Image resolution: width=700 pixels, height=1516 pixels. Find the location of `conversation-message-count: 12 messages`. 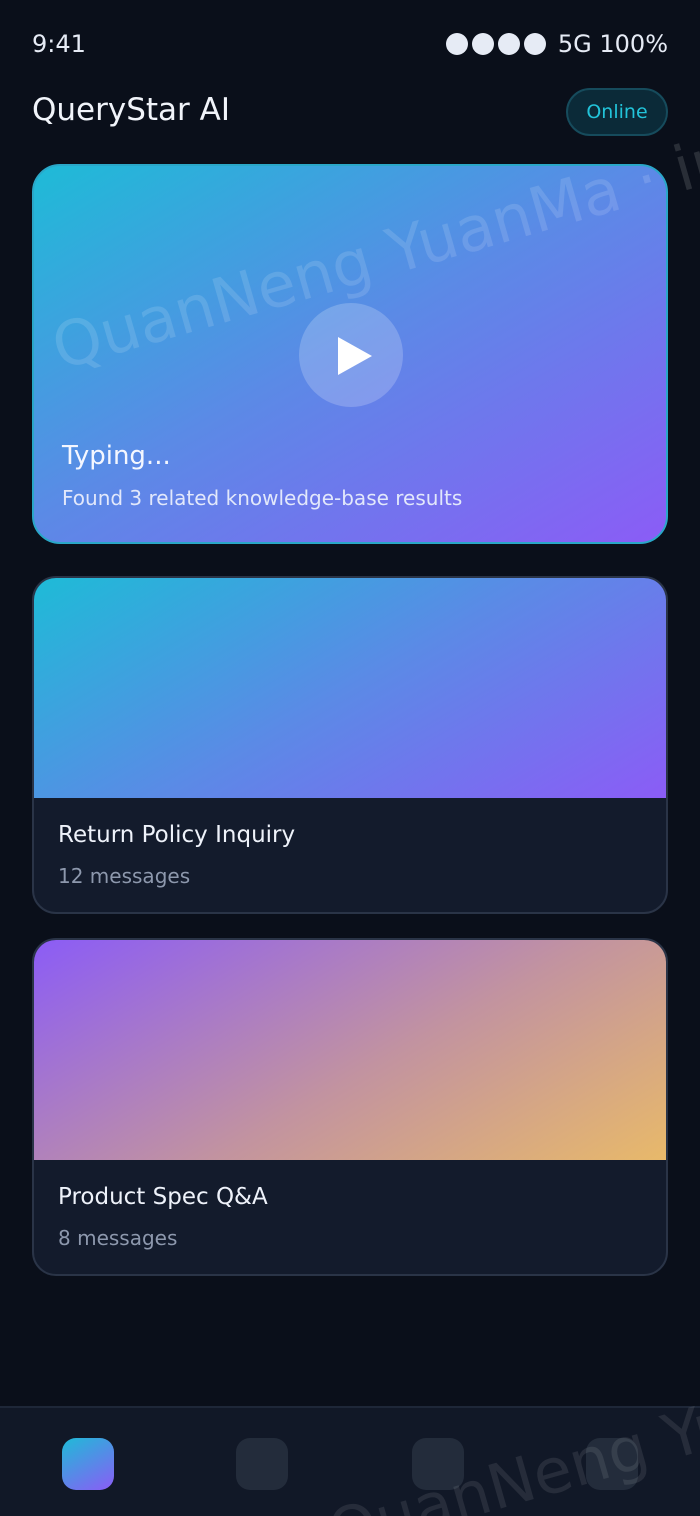

conversation-message-count: 12 messages is located at coordinates (124, 876).